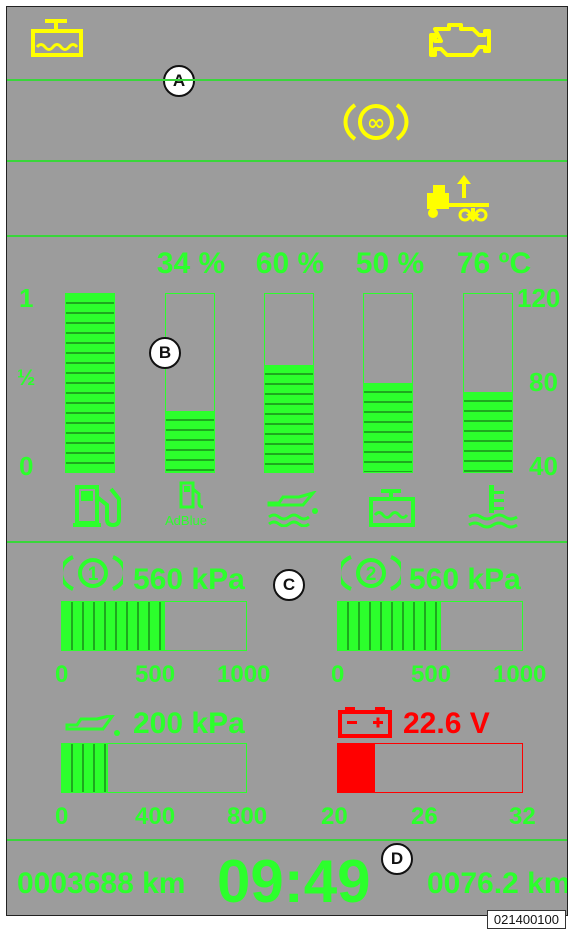 This screenshot has height=929, width=572. I want to click on callout-c: C, so click(289, 585).